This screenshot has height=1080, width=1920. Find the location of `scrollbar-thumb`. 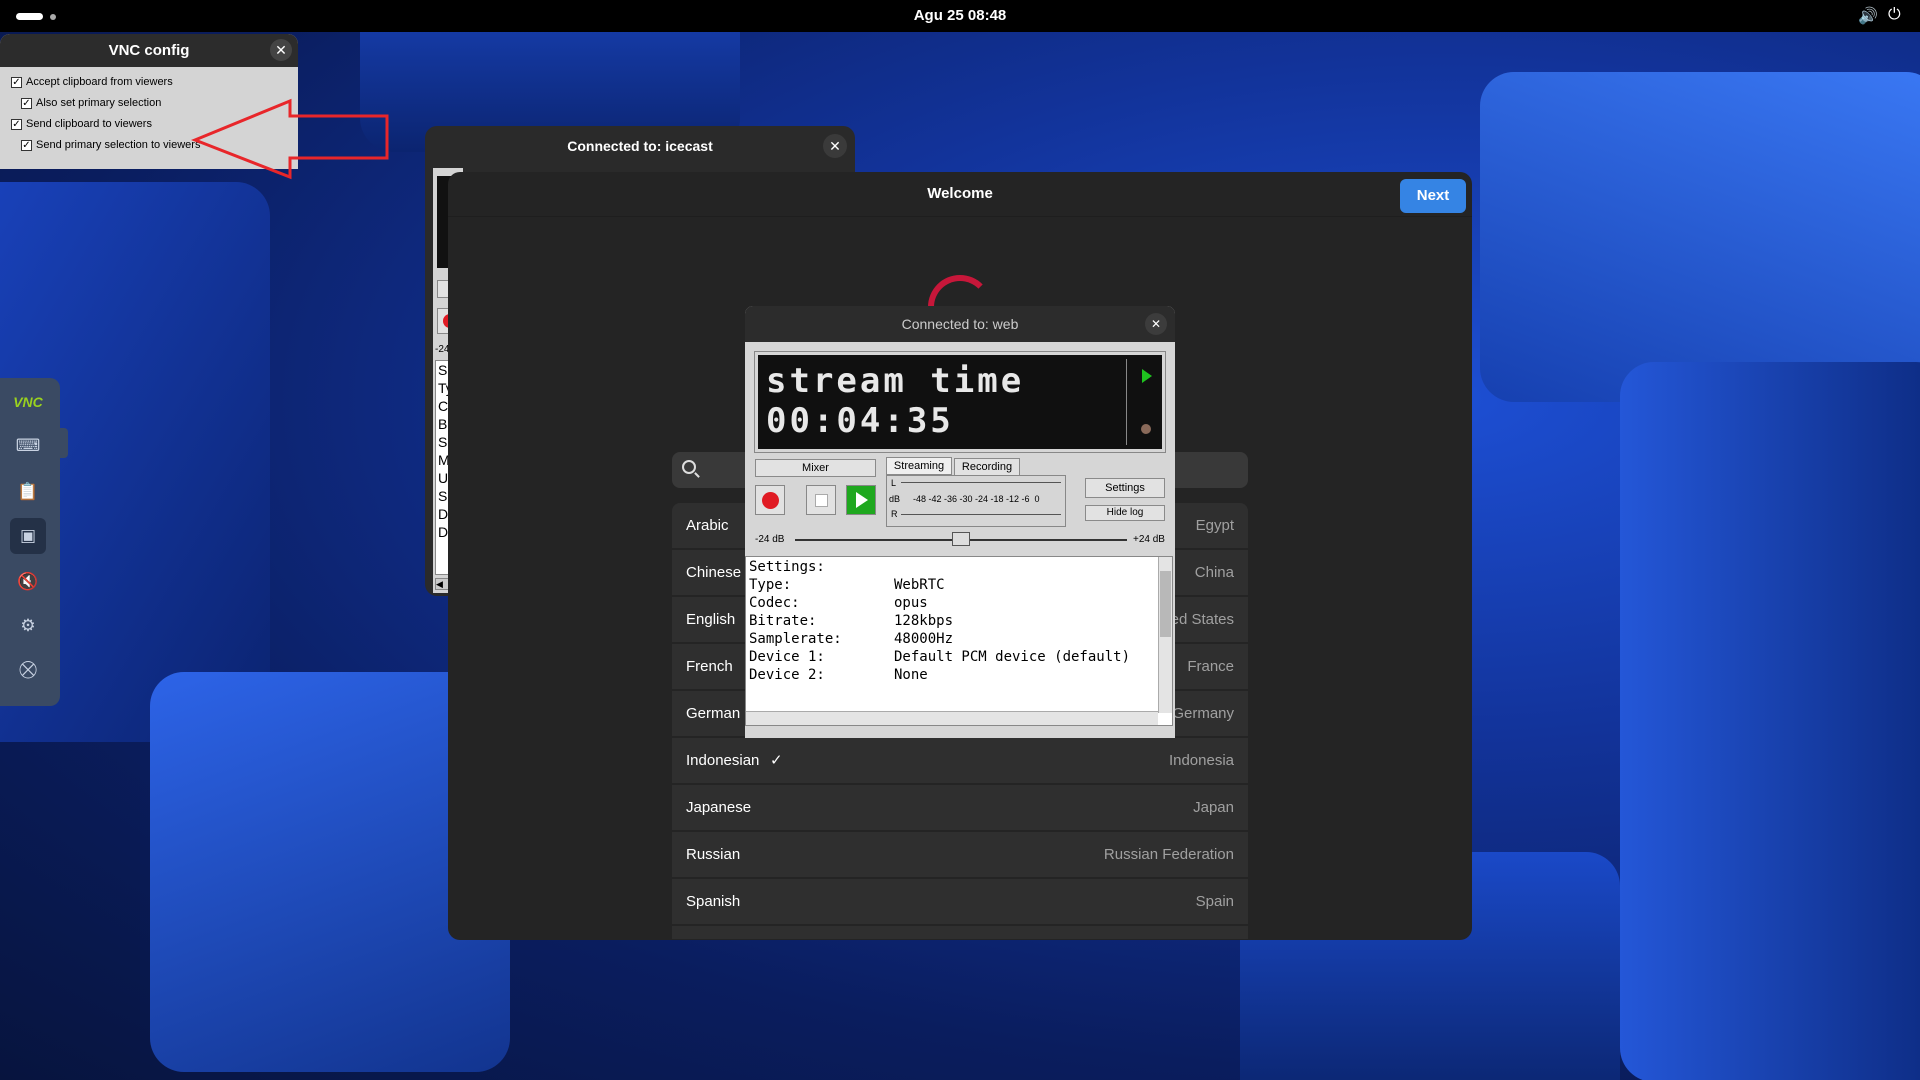

scrollbar-thumb is located at coordinates (1165, 604).